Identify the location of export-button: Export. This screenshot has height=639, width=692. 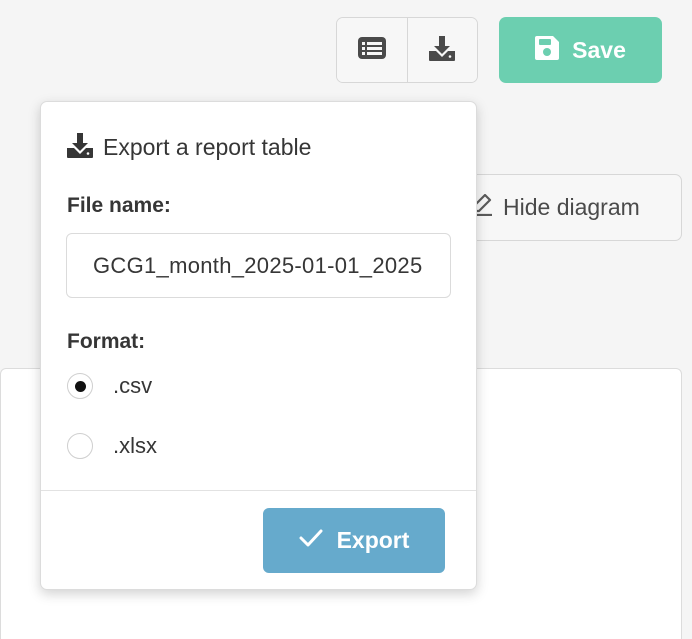
(354, 540).